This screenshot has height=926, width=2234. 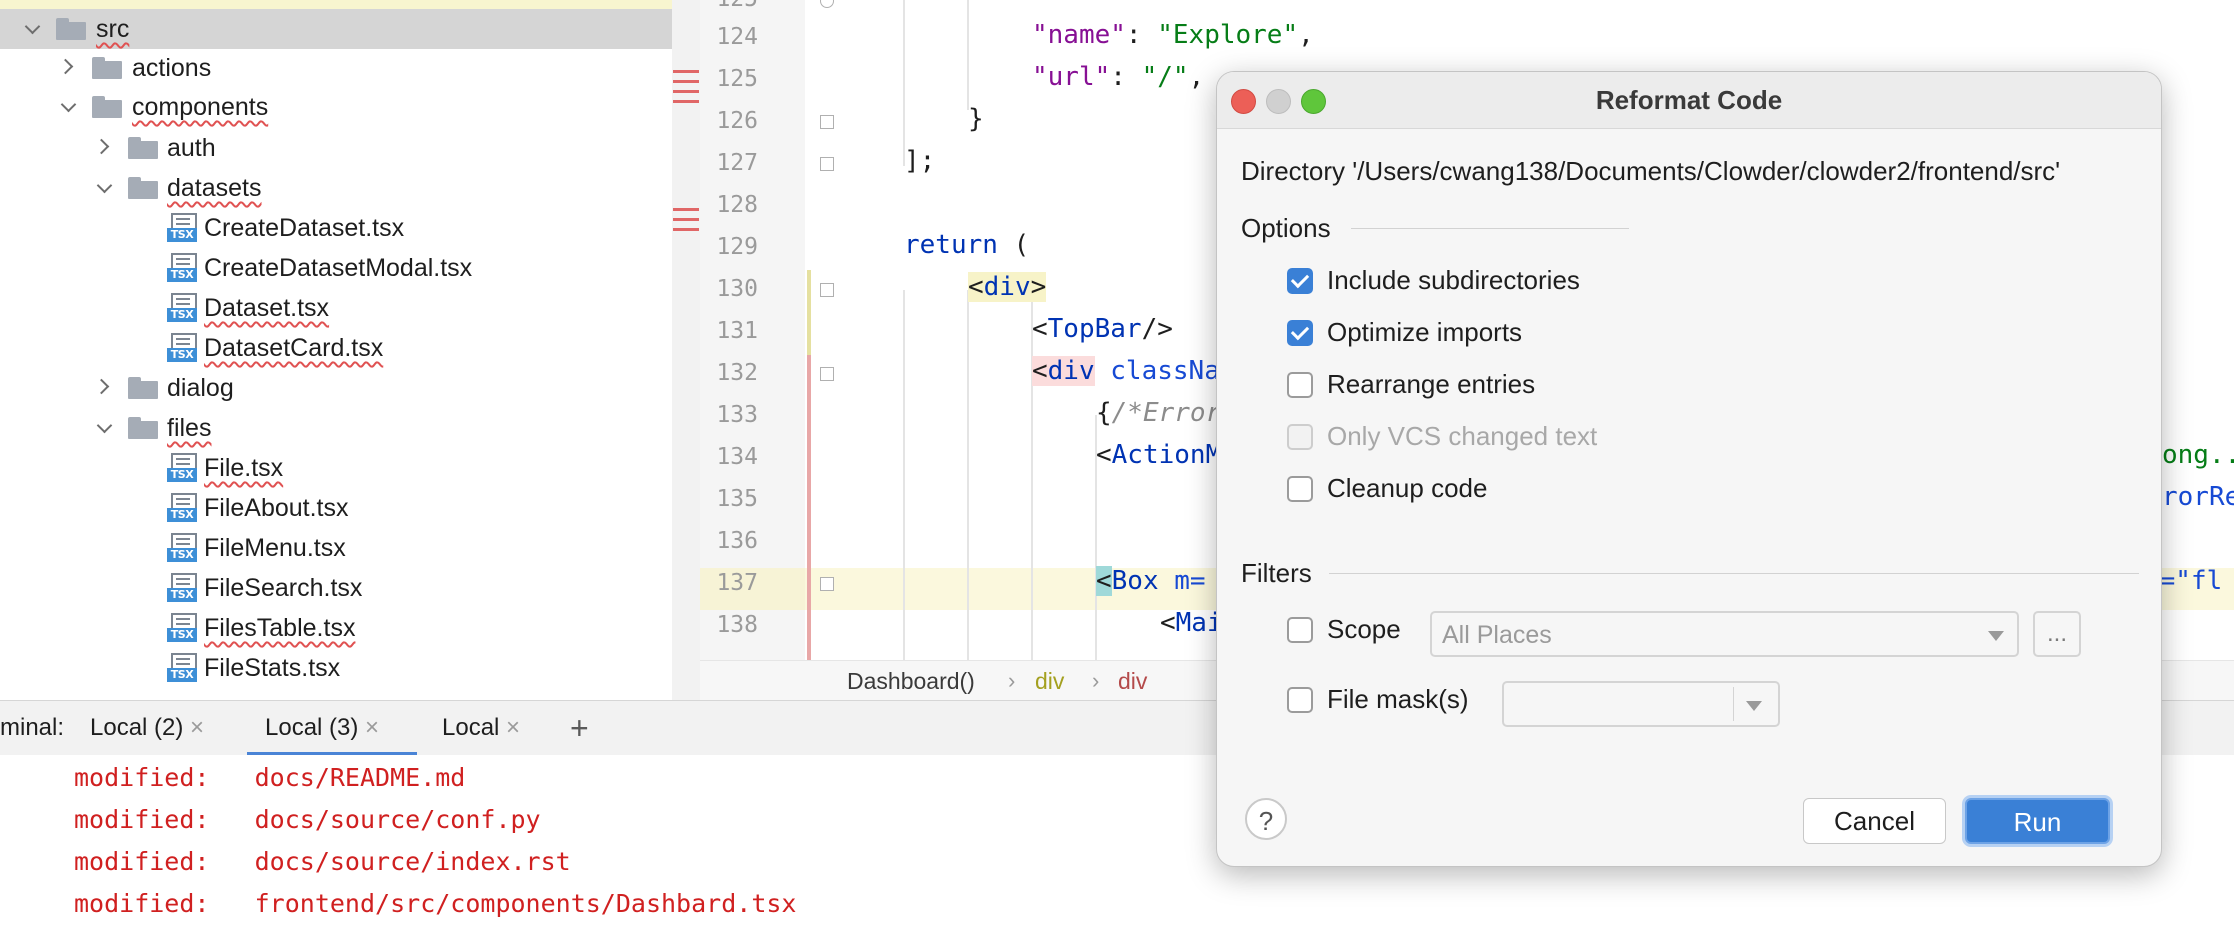 I want to click on tree-item-fileabout: TSX FileAbout.tsx, so click(x=336, y=508).